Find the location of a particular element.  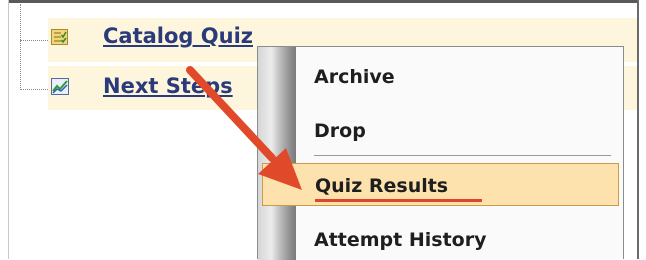

menu-item-attempt-history: Attempt History is located at coordinates (400, 240).